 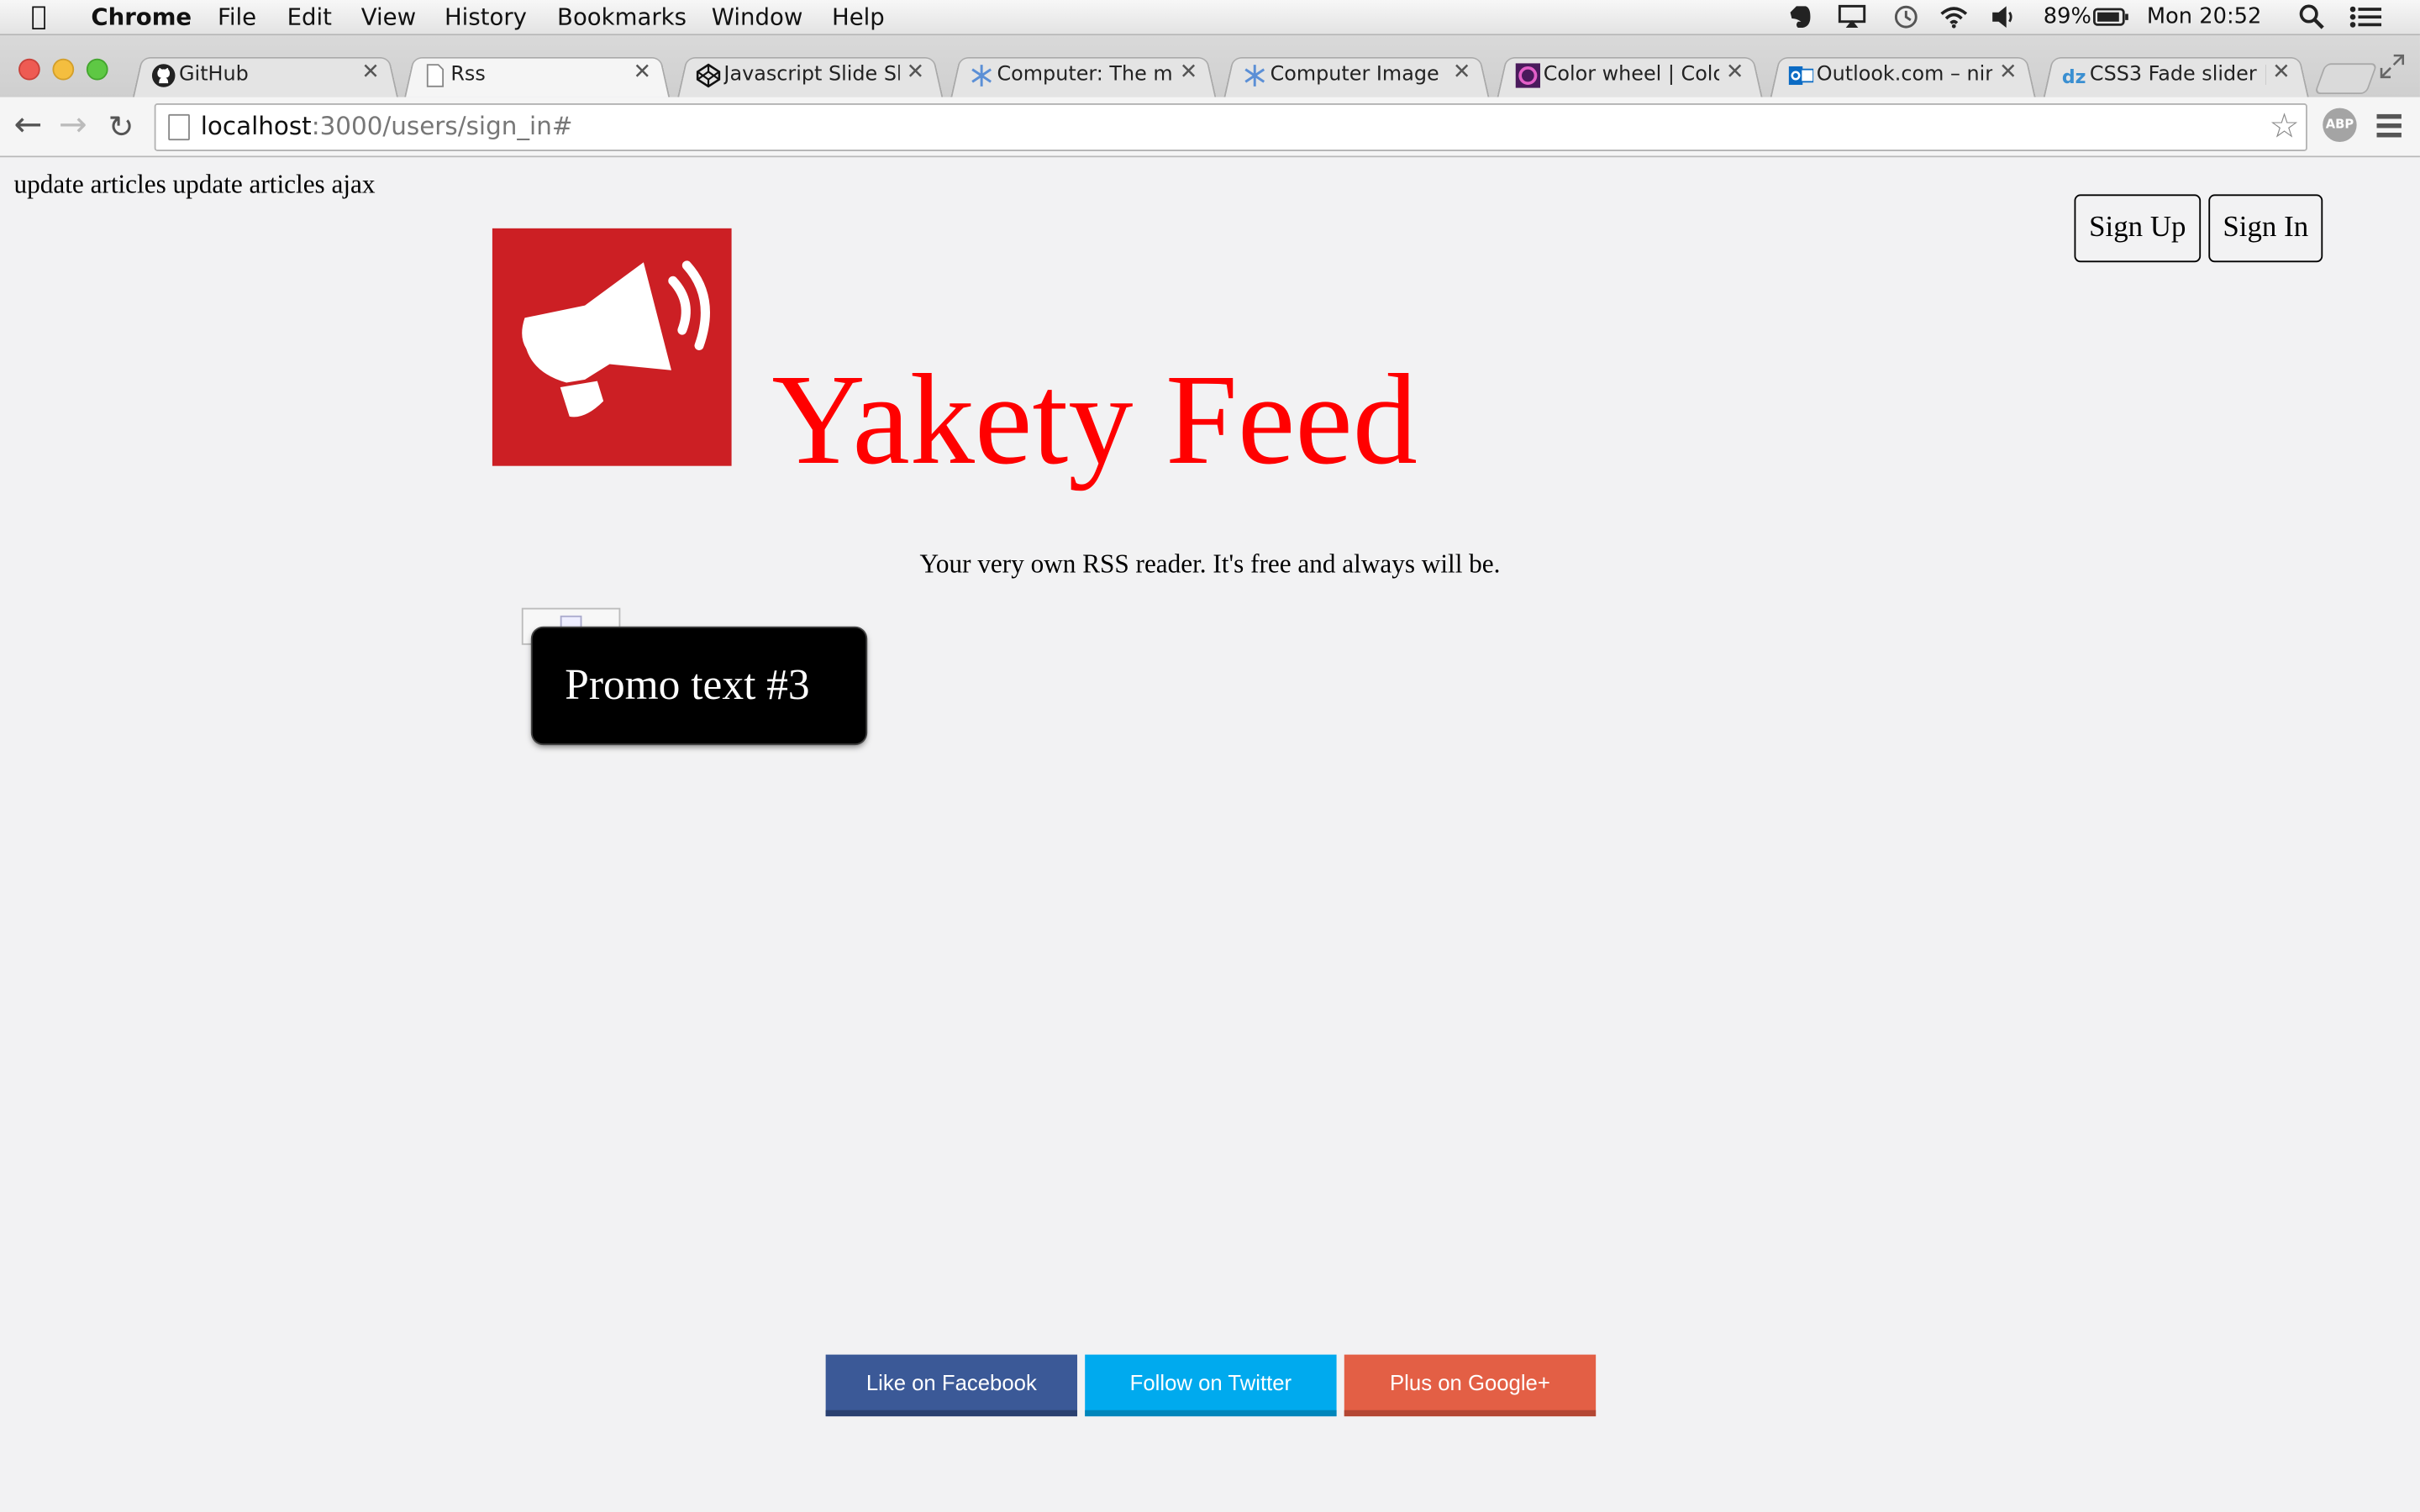 What do you see at coordinates (121, 127) in the screenshot?
I see `reload-icon: ↻` at bounding box center [121, 127].